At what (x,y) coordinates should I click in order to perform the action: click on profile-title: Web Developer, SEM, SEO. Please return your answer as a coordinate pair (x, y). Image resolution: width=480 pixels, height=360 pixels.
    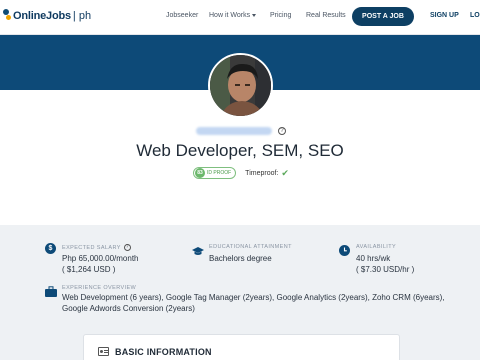
    Looking at the image, I should click on (240, 150).